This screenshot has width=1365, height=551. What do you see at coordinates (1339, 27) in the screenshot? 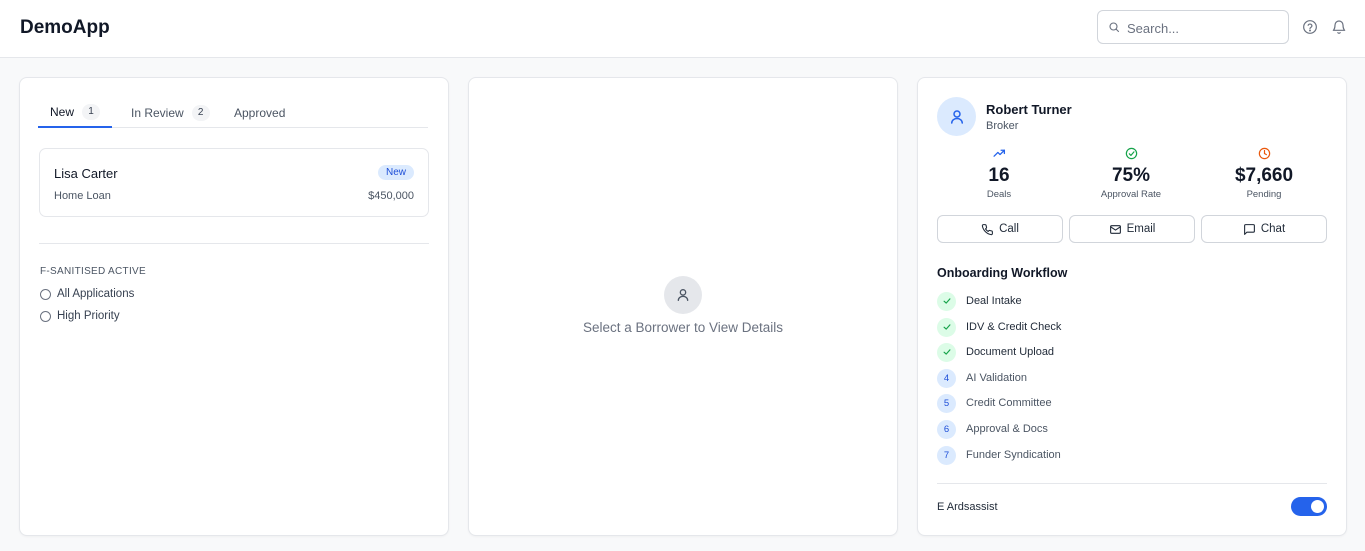
I see `bell-icon` at bounding box center [1339, 27].